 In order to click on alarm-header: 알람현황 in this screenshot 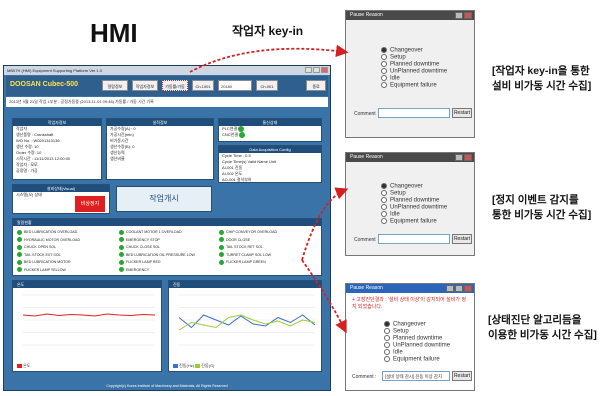, I will do `click(167, 222)`.